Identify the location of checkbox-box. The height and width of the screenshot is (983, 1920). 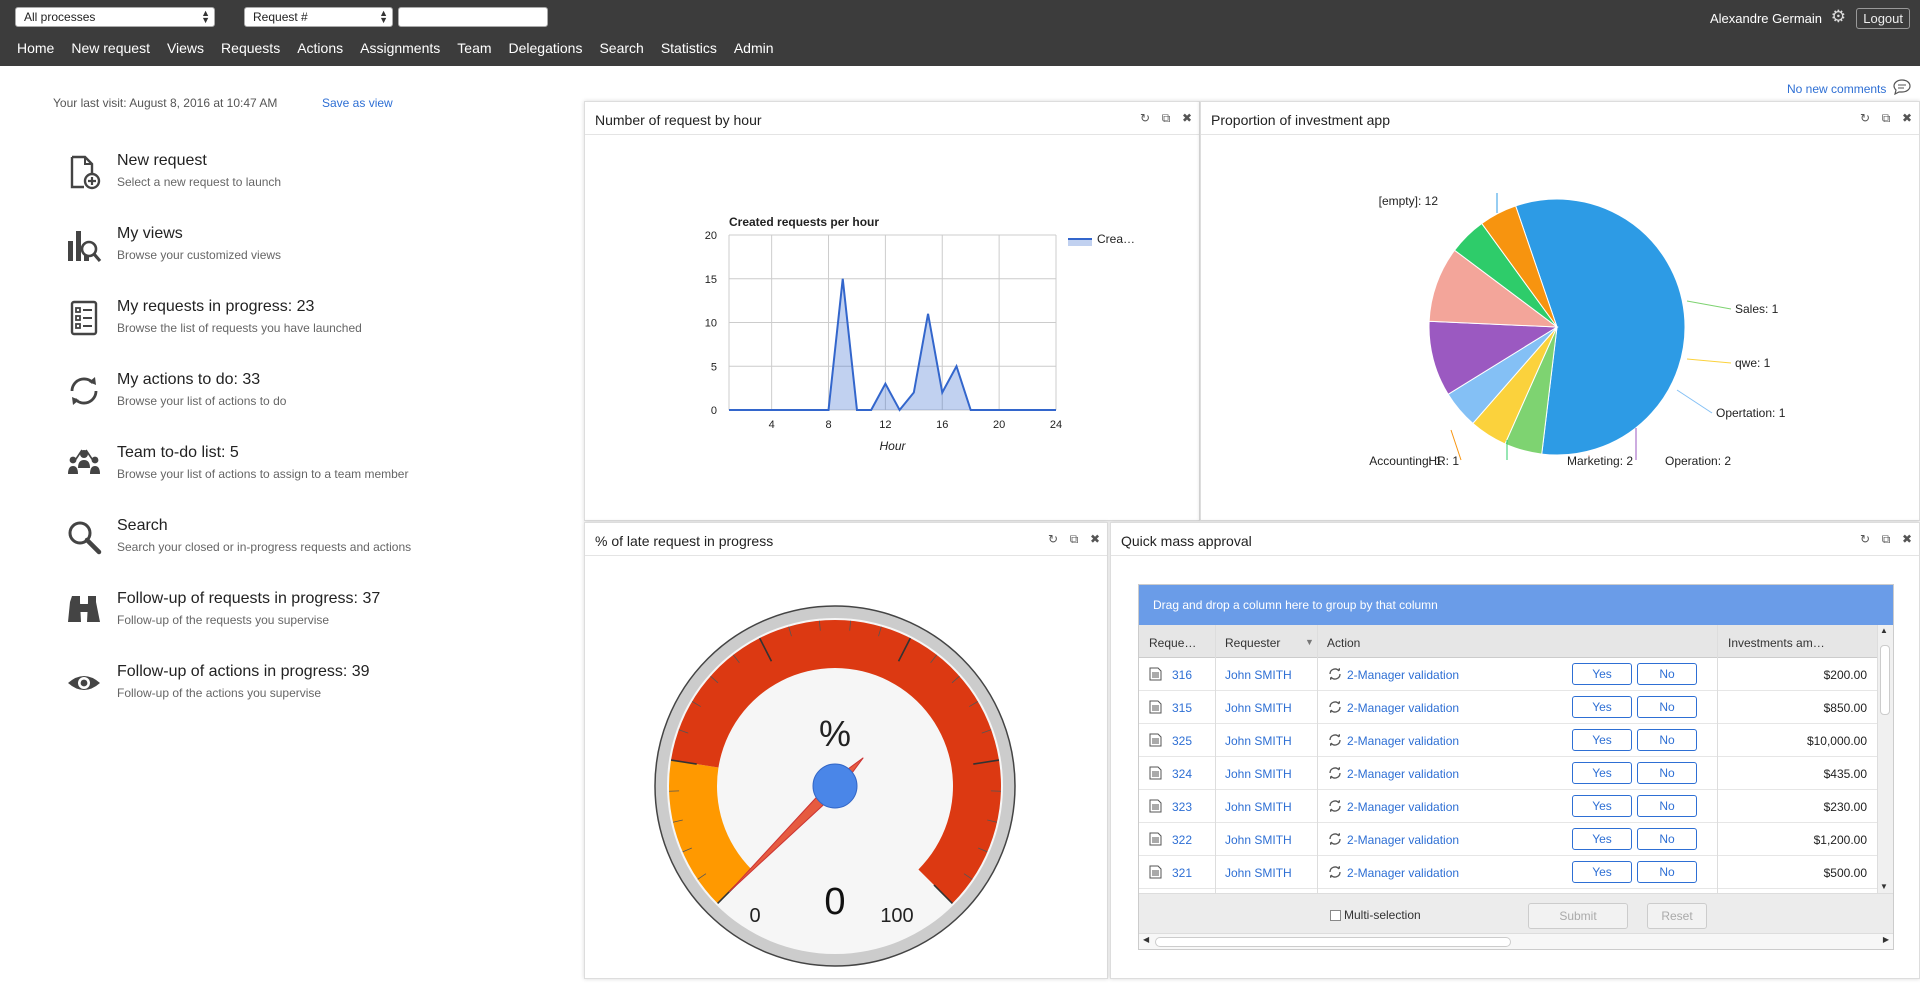
(1335, 915).